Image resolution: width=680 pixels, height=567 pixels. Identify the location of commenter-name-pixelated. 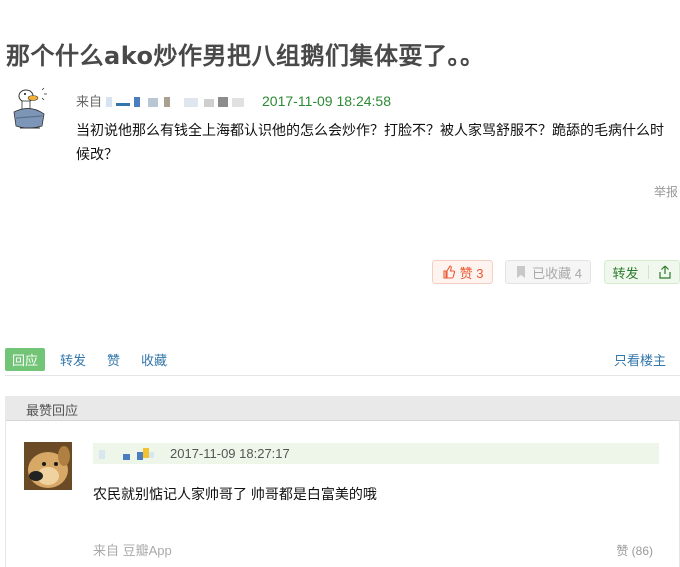
(127, 453).